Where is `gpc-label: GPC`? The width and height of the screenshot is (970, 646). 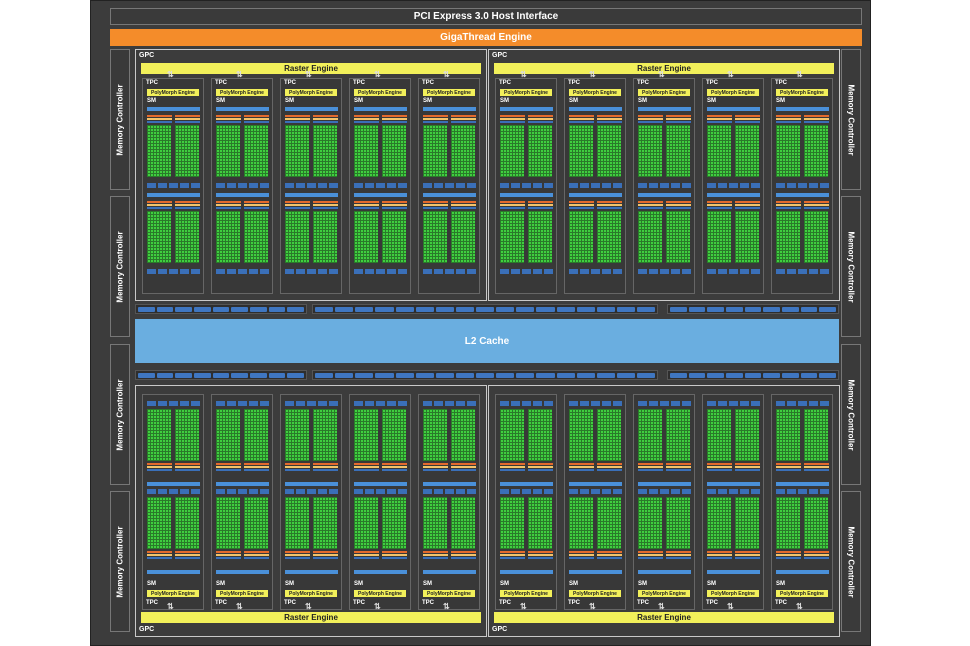 gpc-label: GPC is located at coordinates (500, 629).